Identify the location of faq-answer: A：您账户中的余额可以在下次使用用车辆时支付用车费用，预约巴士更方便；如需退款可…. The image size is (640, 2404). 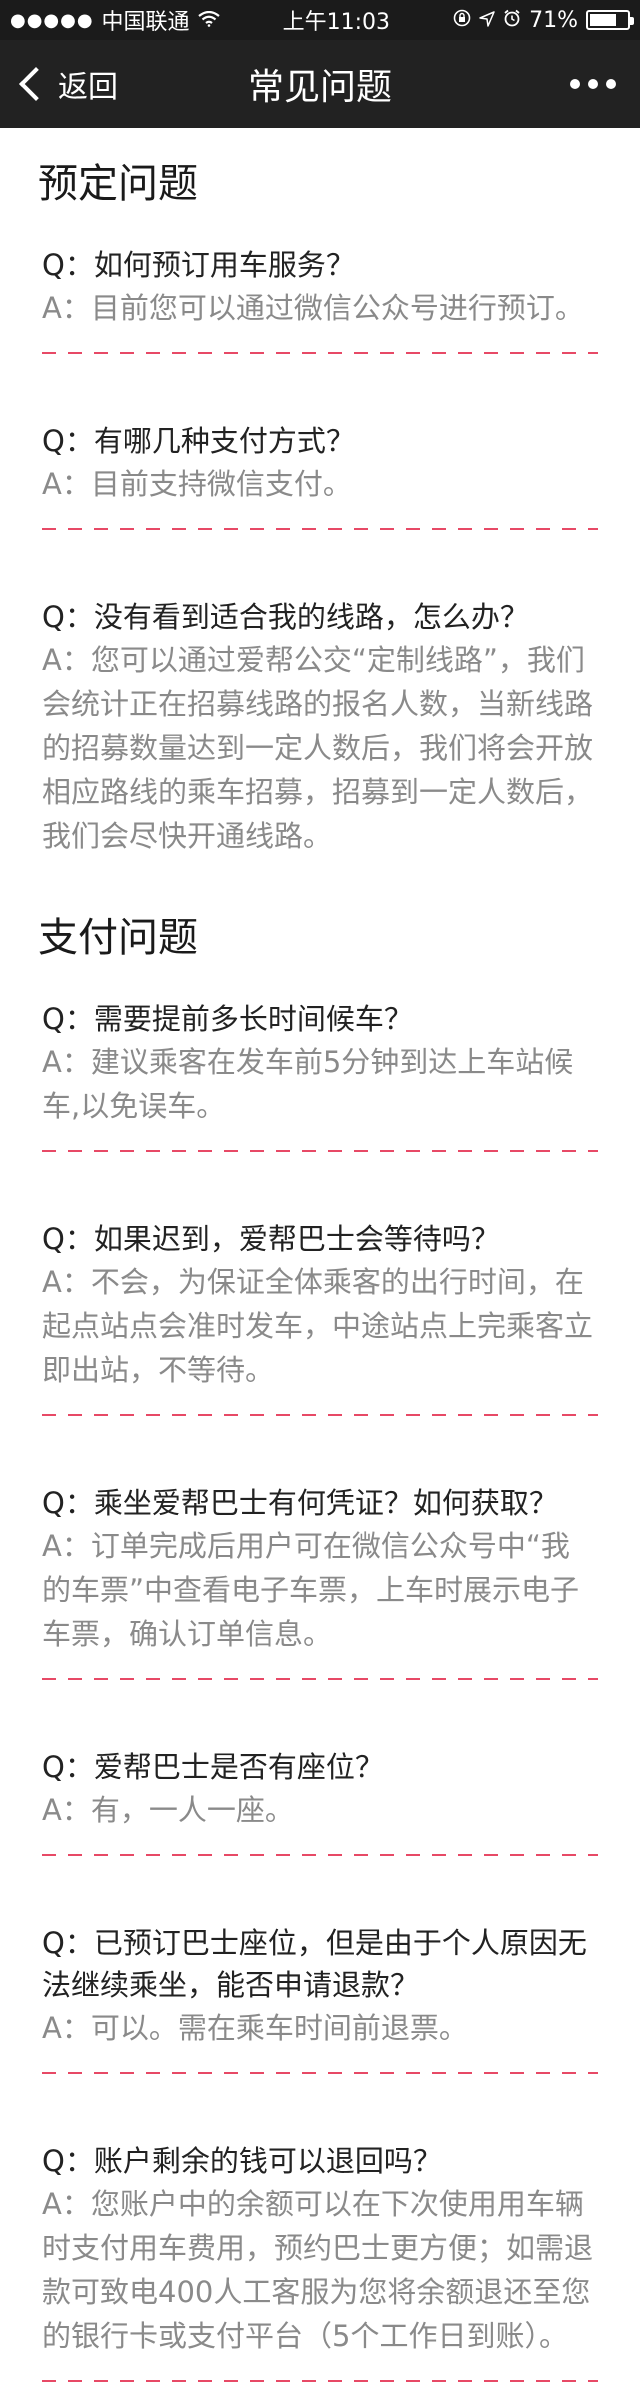
(318, 2270).